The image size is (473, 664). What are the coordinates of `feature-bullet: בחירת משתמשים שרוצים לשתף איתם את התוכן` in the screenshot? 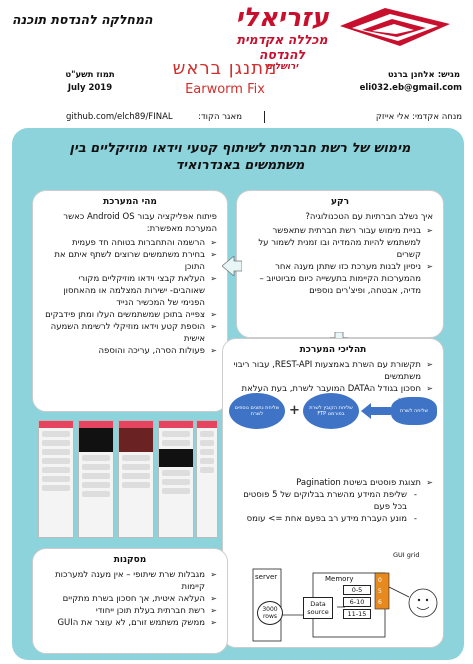 It's located at (129, 261).